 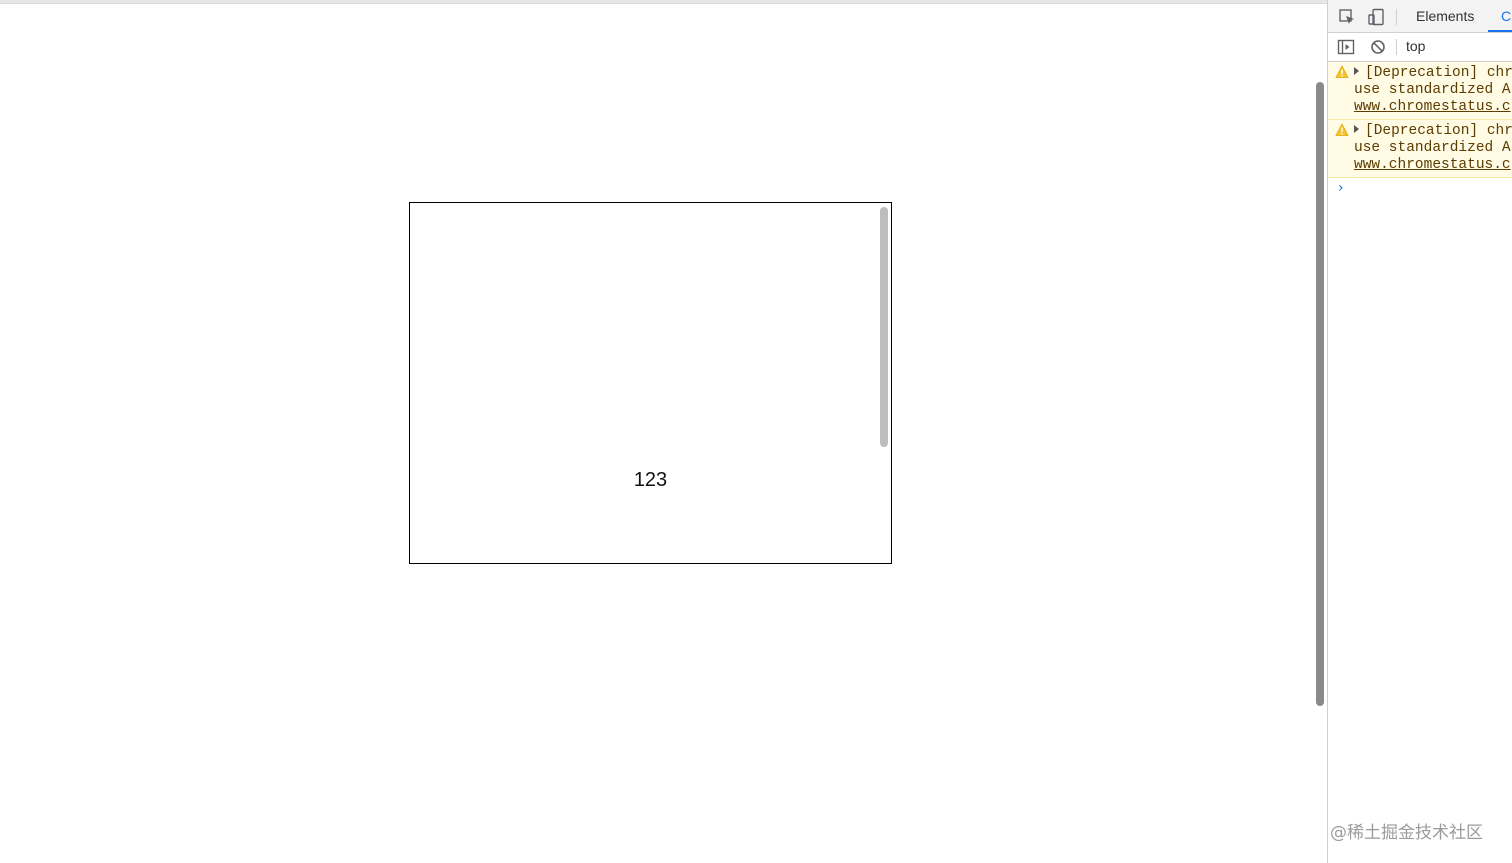 I want to click on devtools-tabbar: Elements C, so click(x=1420, y=16).